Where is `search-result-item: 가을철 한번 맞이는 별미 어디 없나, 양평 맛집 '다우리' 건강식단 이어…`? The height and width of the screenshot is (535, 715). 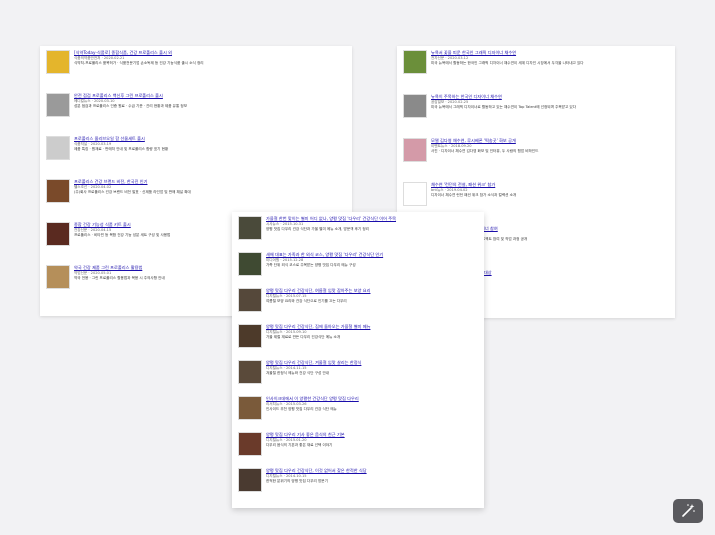 search-result-item: 가을철 한번 맞이는 별미 어디 없나, 양평 맛집 '다우리' 건강식단 이어… is located at coordinates (358, 232).